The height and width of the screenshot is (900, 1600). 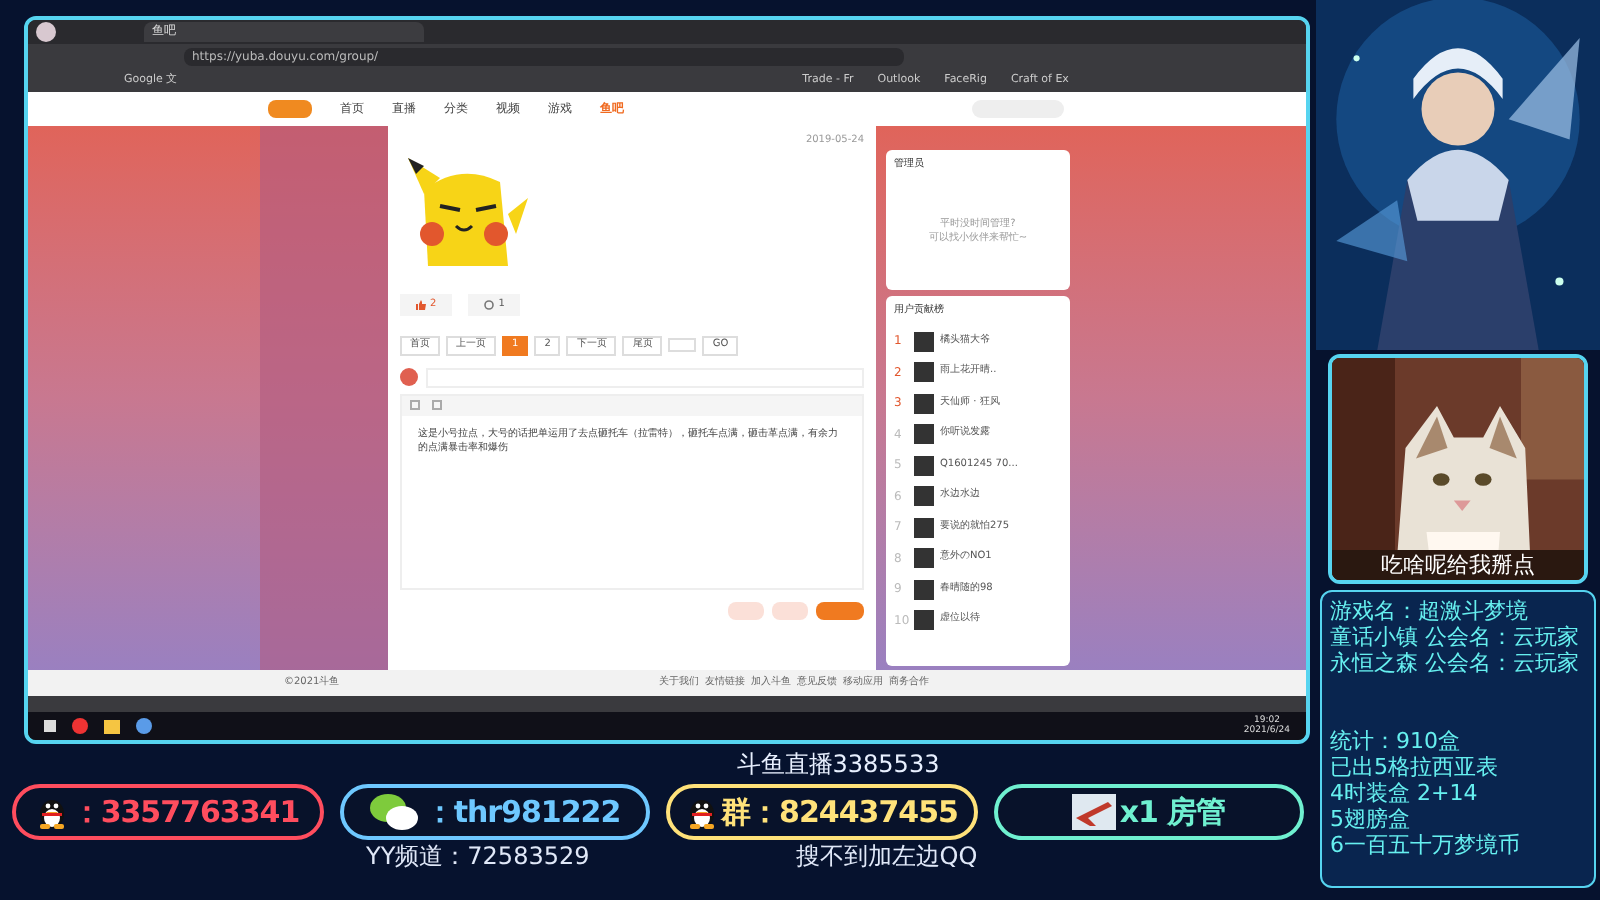 What do you see at coordinates (1396, 741) in the screenshot?
I see `stat-line: 统计：910盒` at bounding box center [1396, 741].